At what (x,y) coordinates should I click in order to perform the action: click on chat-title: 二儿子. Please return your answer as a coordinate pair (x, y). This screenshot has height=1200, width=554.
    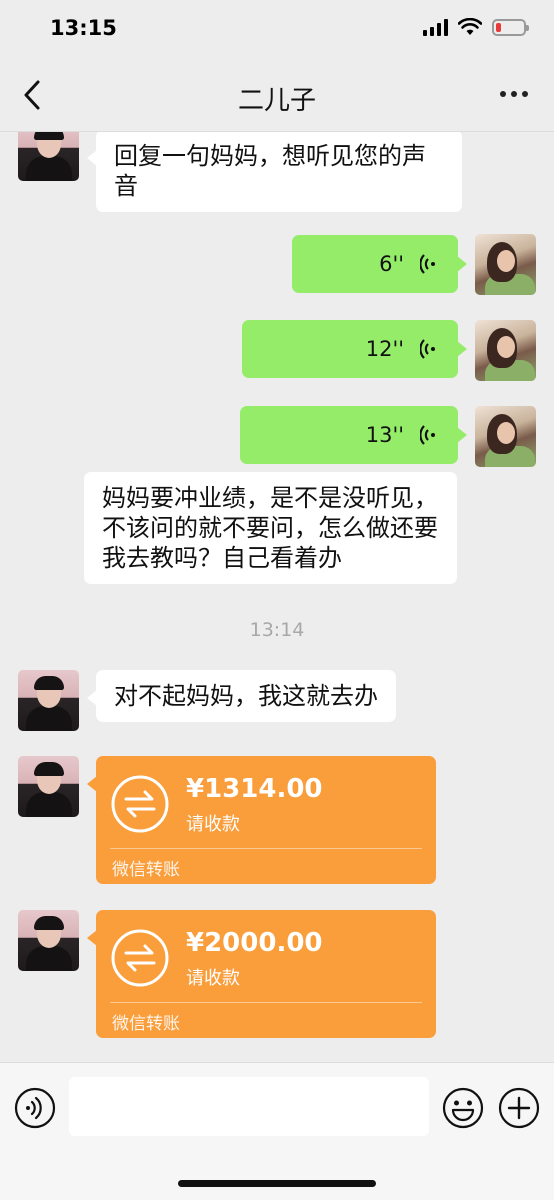
    Looking at the image, I should click on (276, 101).